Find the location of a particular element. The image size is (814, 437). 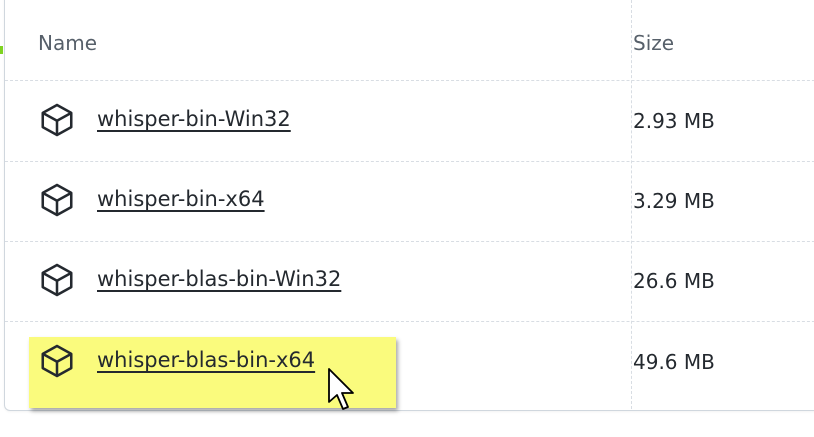

asset-link: whisper-blas-bin-x64 is located at coordinates (206, 360).